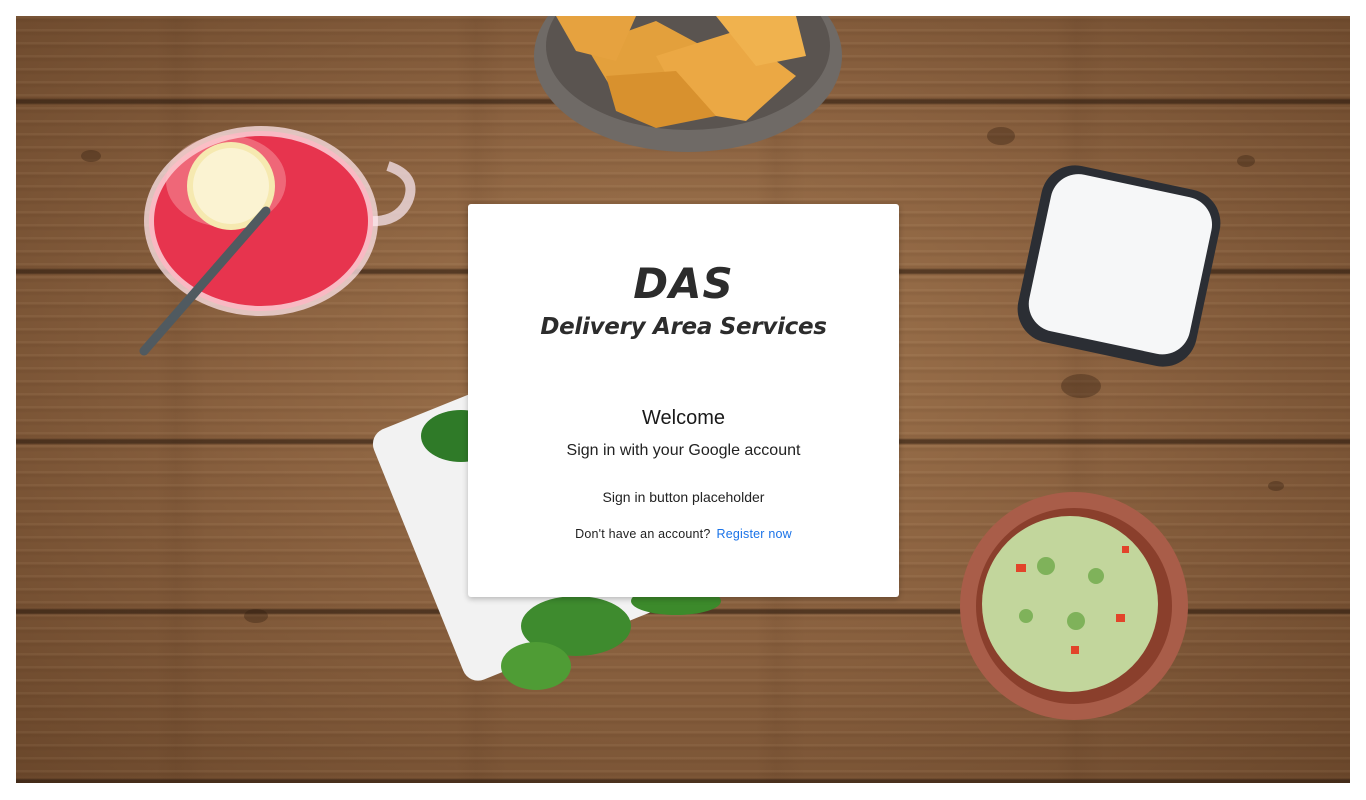 Image resolution: width=1366 pixels, height=800 pixels. I want to click on register-link: Register now, so click(754, 534).